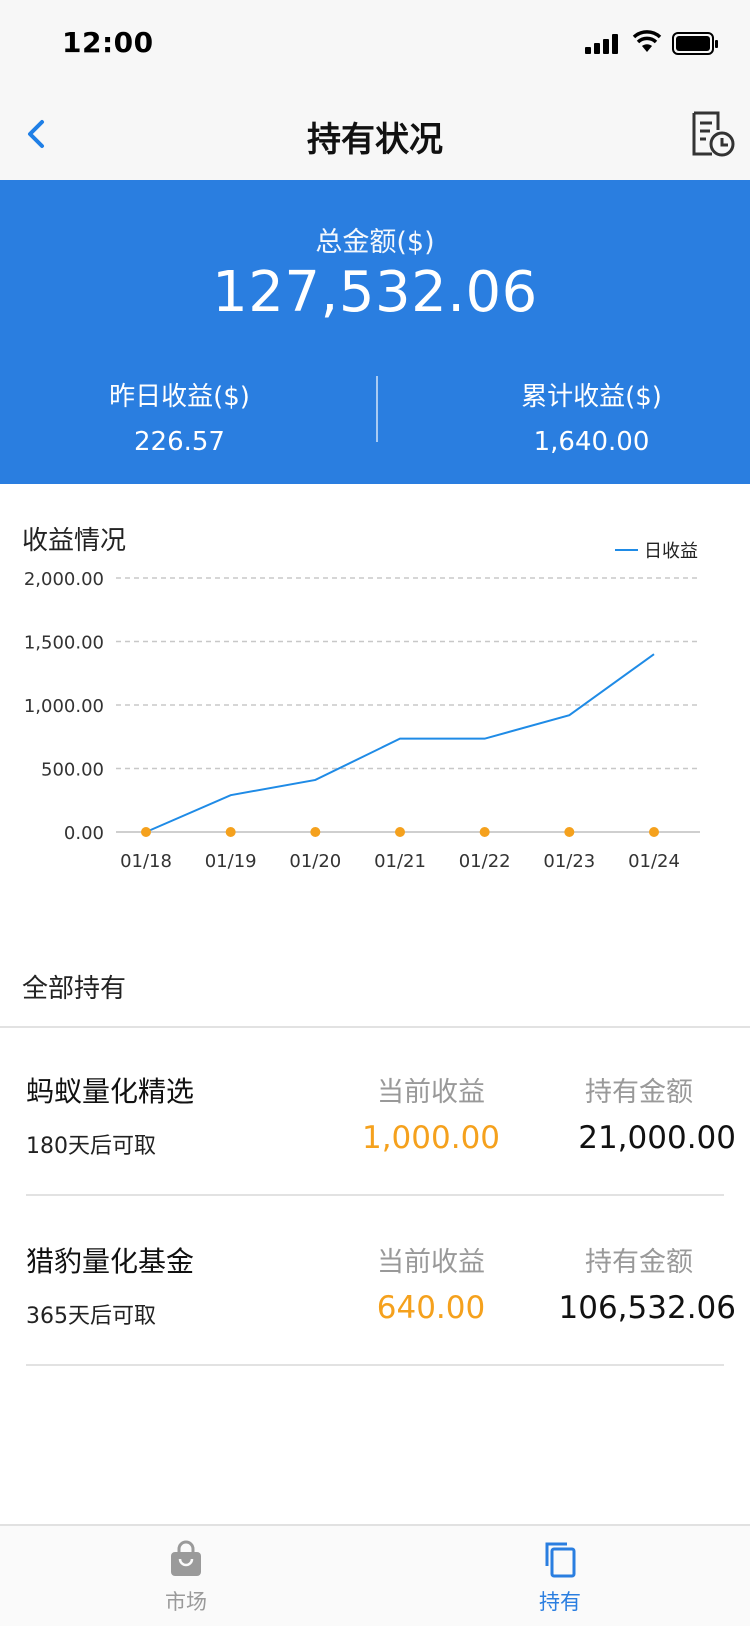 This screenshot has width=750, height=1626. Describe the element at coordinates (591, 442) in the screenshot. I see `cumulative-earnings-value: 1,640.00` at that location.